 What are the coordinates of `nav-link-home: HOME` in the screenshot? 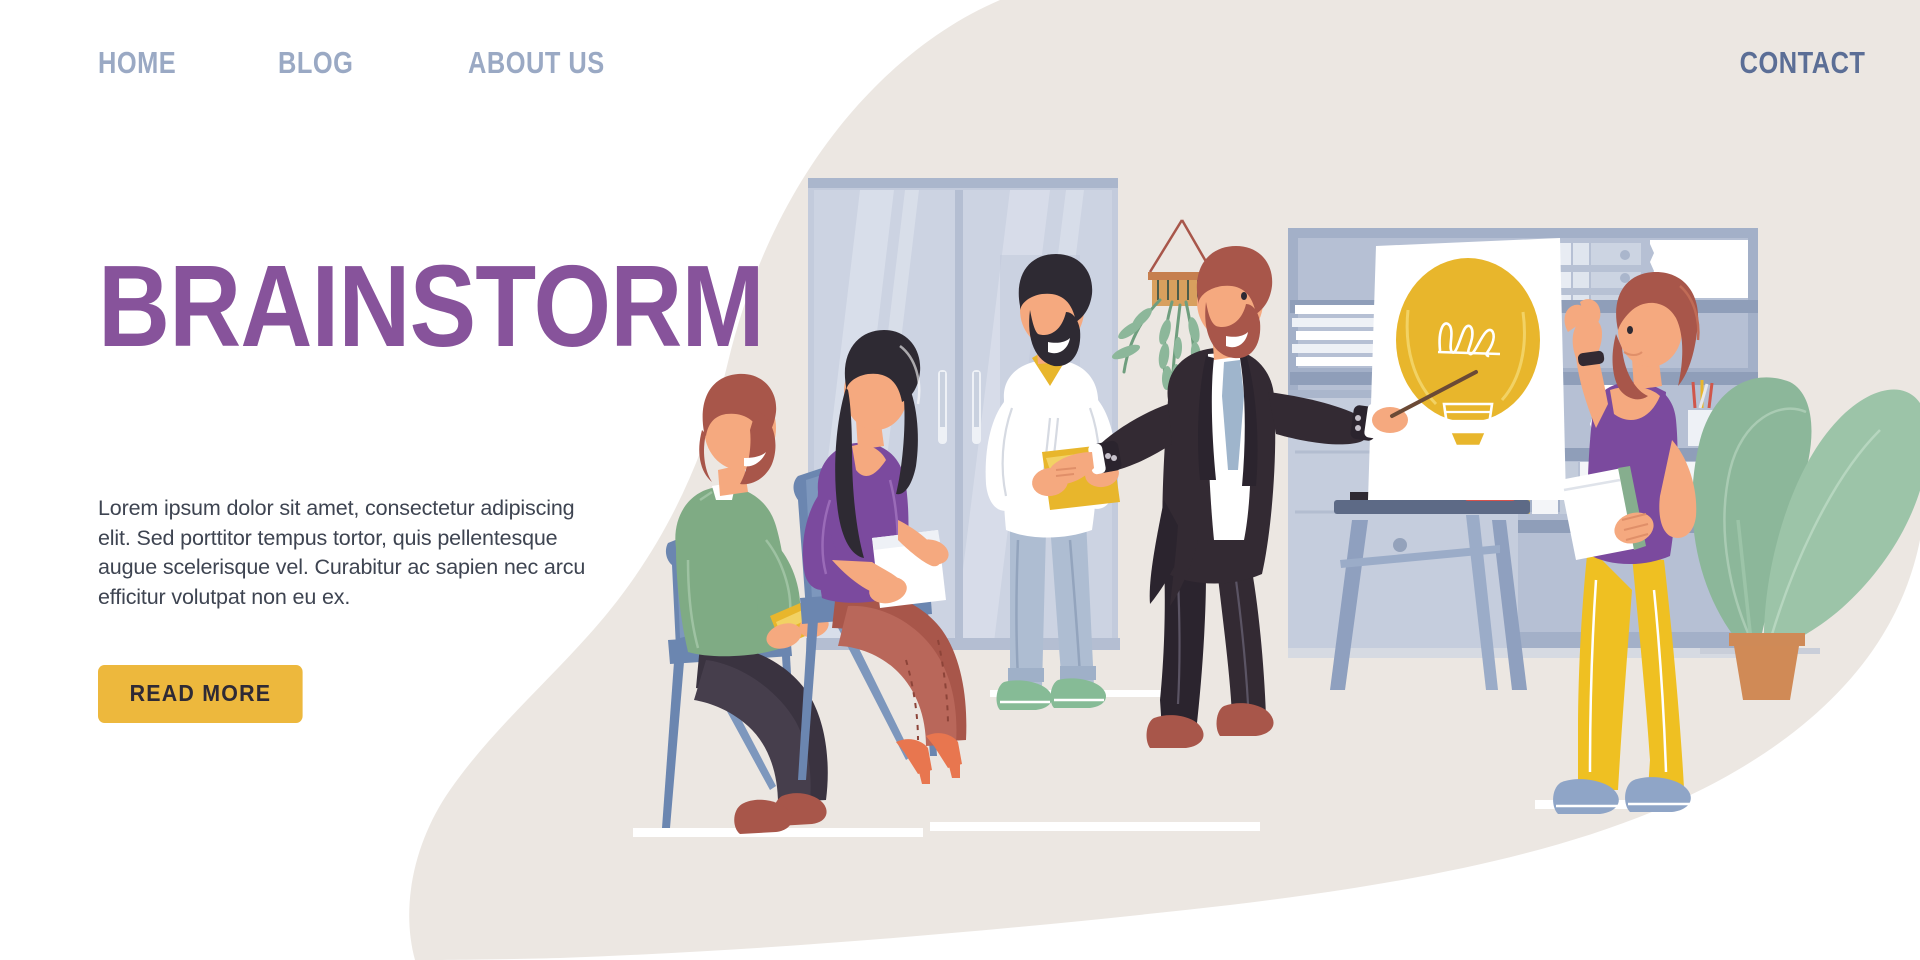 It's located at (172, 63).